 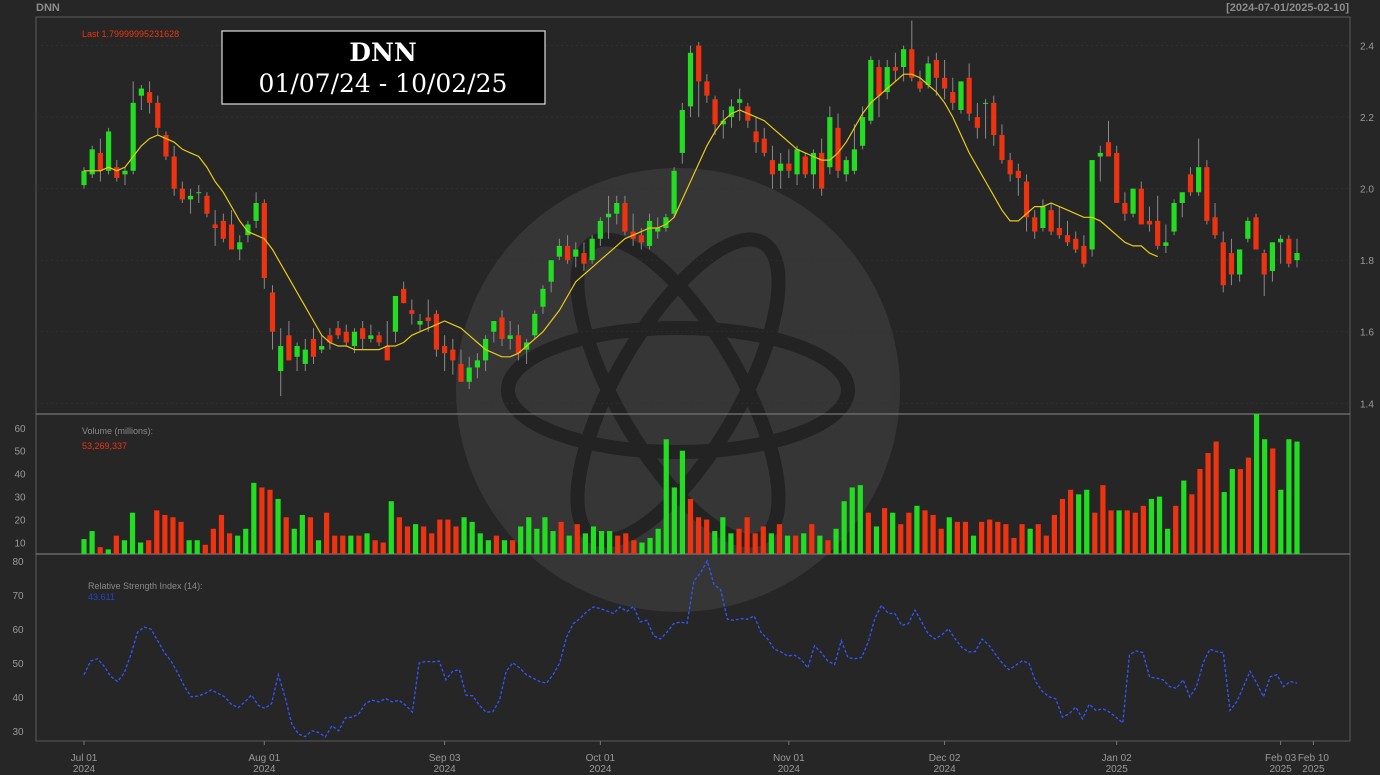 I want to click on last-price-label: Last 1.79999995231628, so click(x=130, y=34).